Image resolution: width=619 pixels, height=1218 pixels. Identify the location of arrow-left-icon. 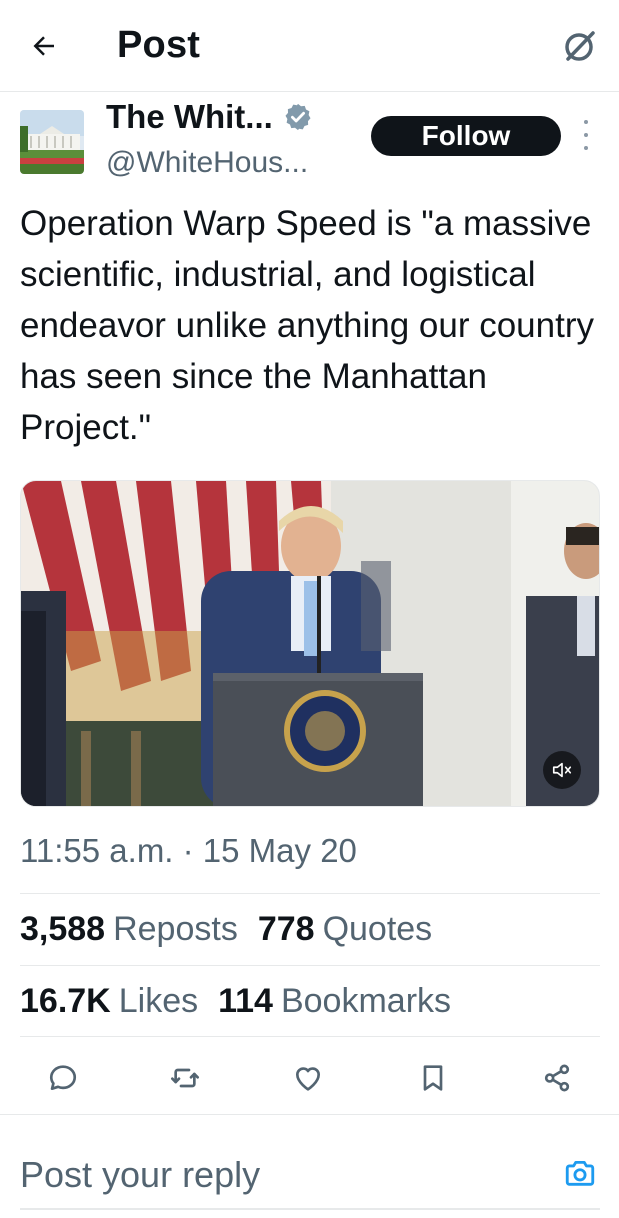
(43, 46).